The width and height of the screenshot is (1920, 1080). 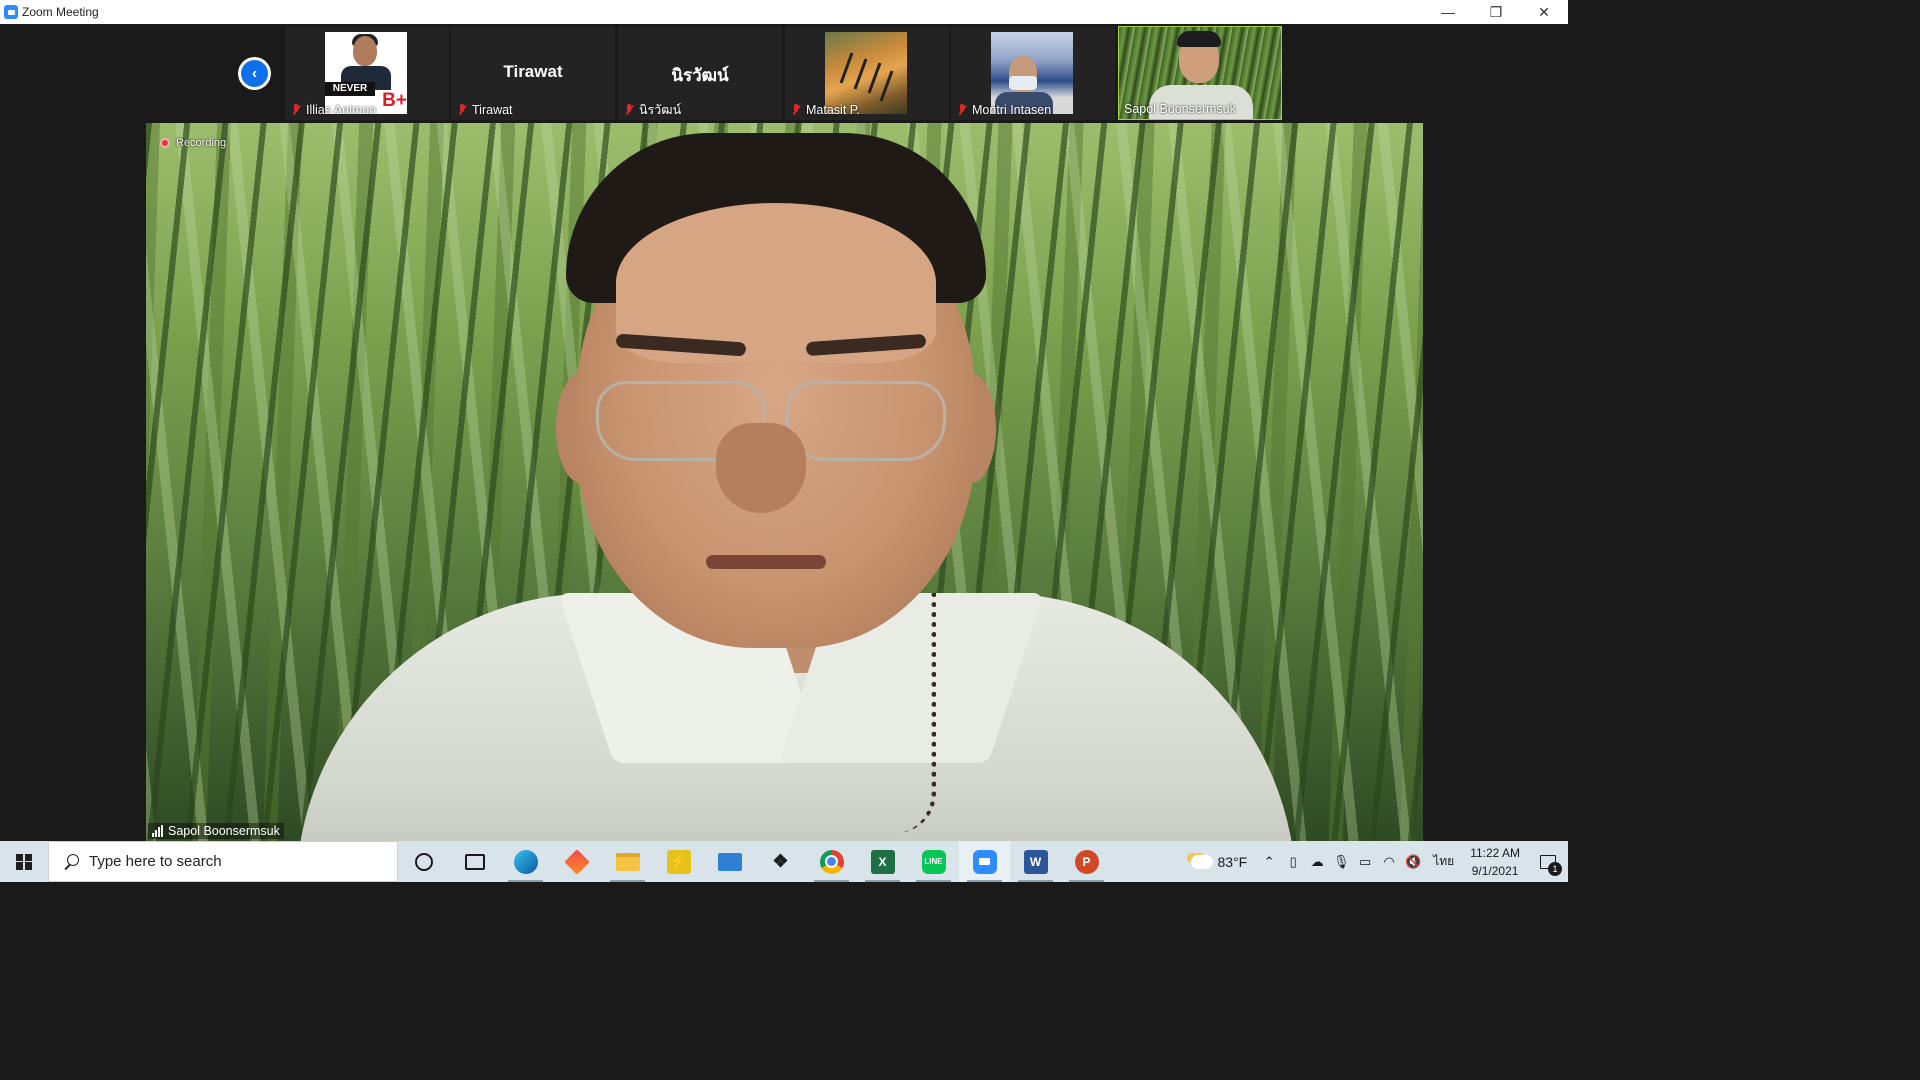 I want to click on taskbar-search, so click(x=223, y=861).